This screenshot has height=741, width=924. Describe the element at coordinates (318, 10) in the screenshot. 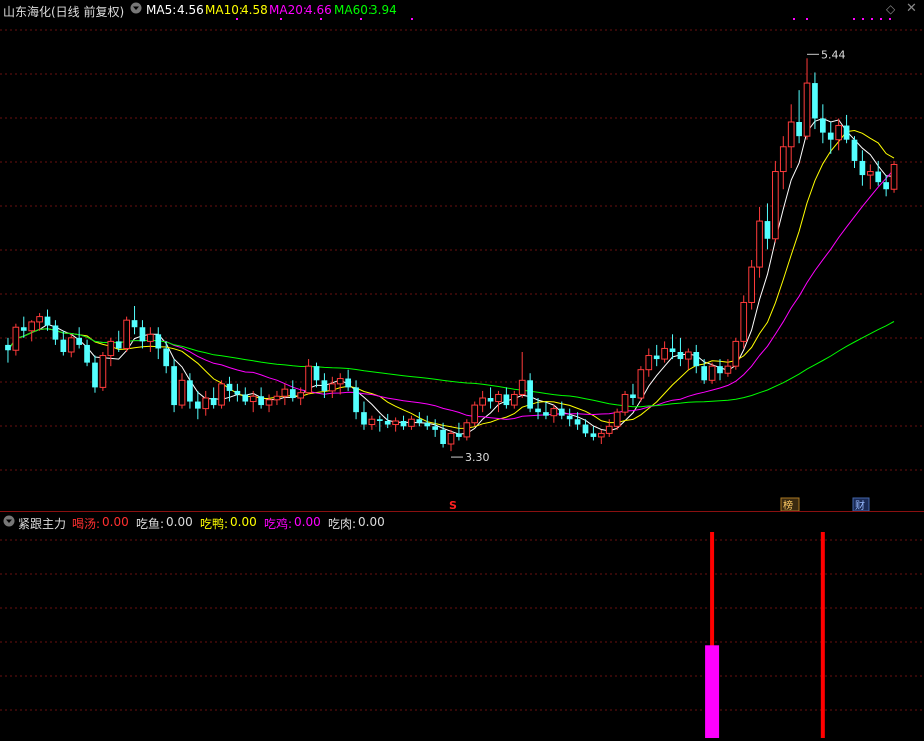

I see `ma20-value: 4.66` at that location.